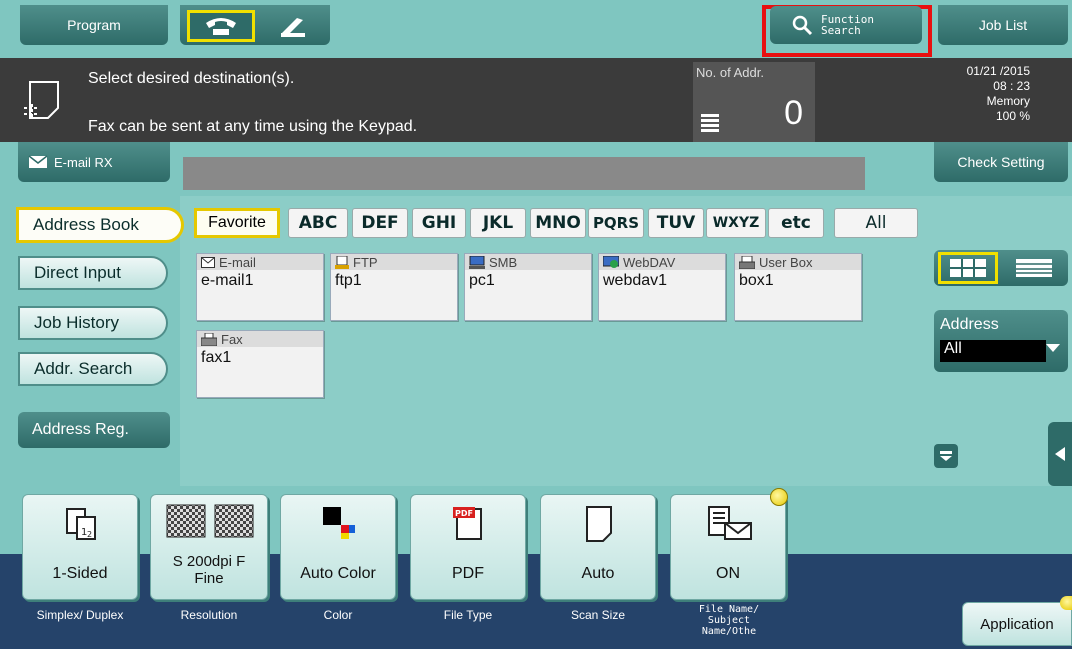 This screenshot has height=649, width=1072. I want to click on card-name: pc1, so click(482, 280).